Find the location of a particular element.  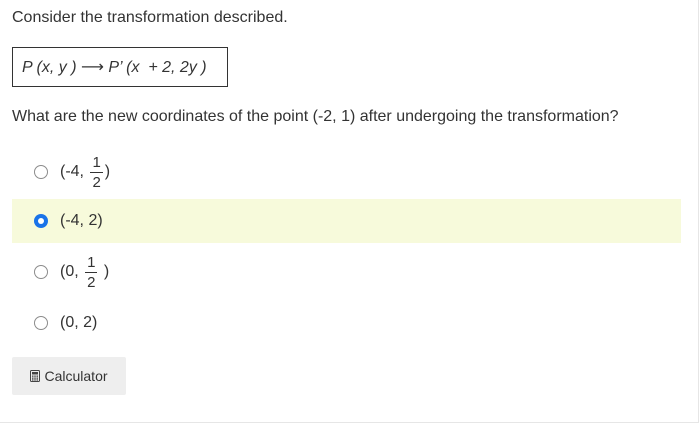

calculator-button-label: Calculator is located at coordinates (76, 376).